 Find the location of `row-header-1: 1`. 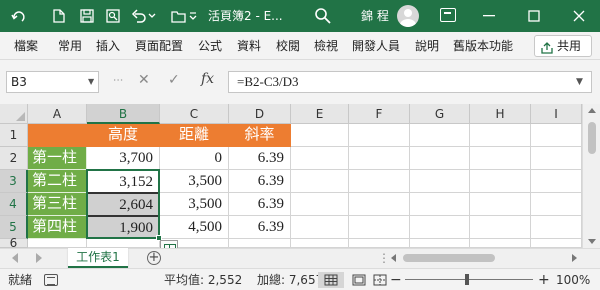

row-header-1: 1 is located at coordinates (14, 135).